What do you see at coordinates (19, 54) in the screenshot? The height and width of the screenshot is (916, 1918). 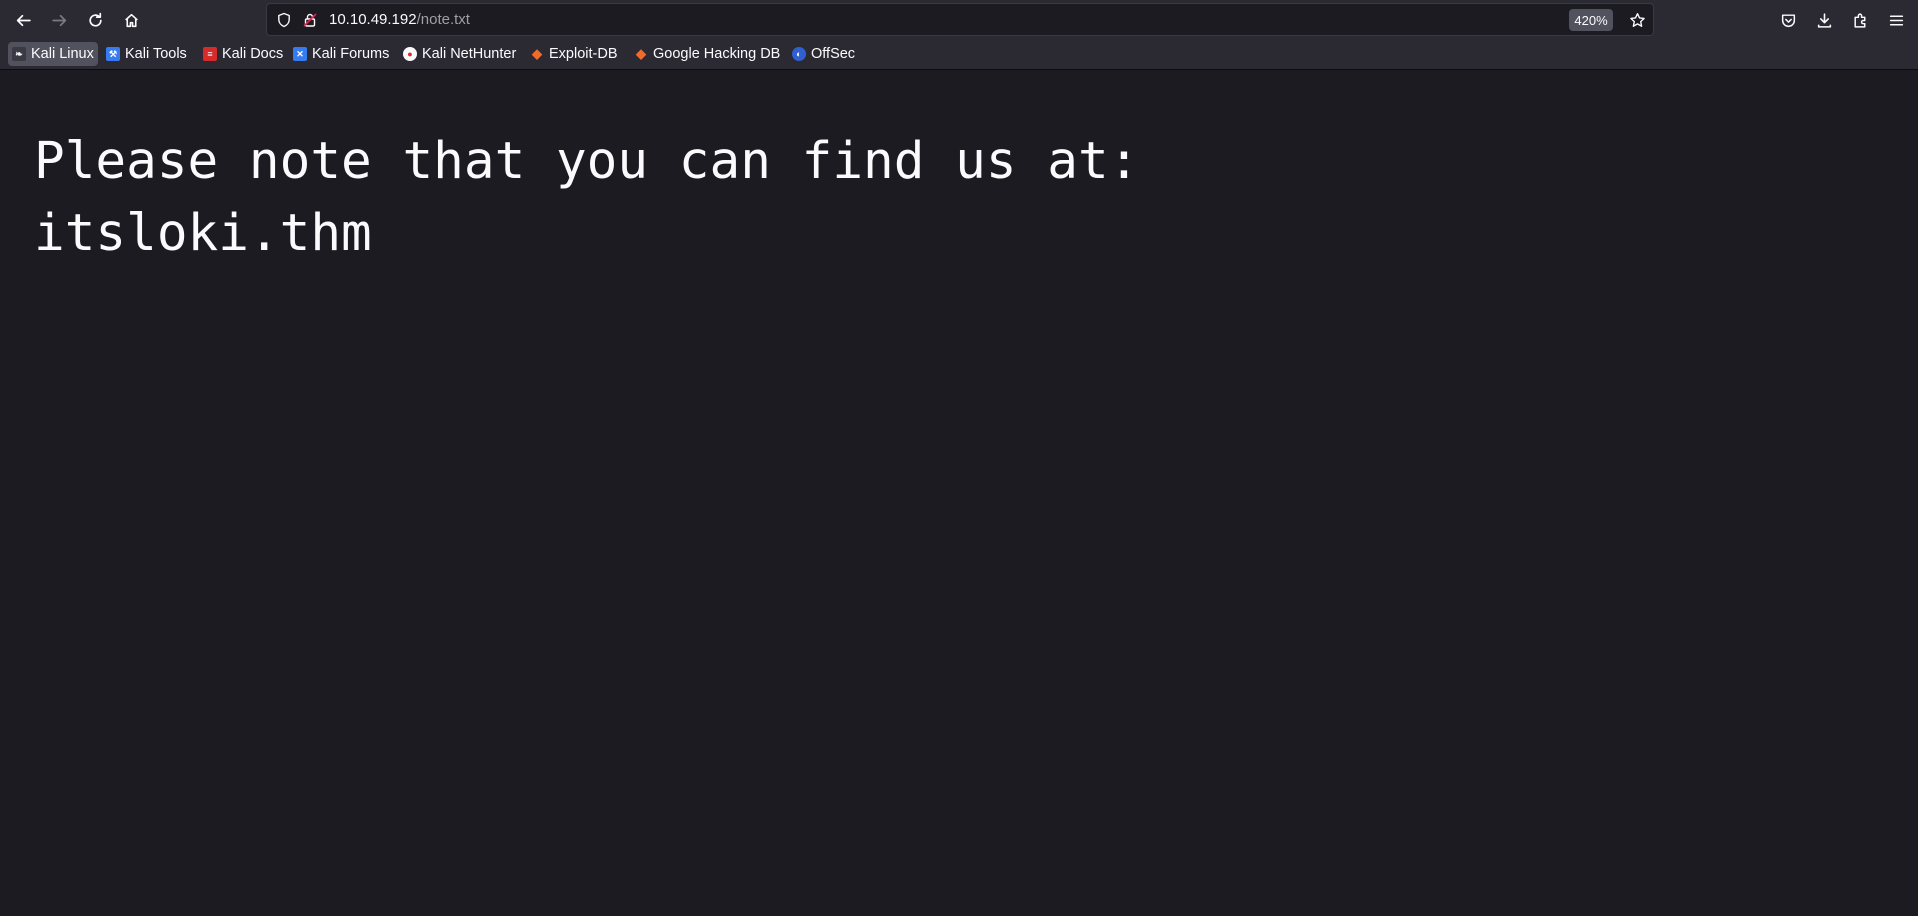 I see `kali-dragon-icon: ❧` at bounding box center [19, 54].